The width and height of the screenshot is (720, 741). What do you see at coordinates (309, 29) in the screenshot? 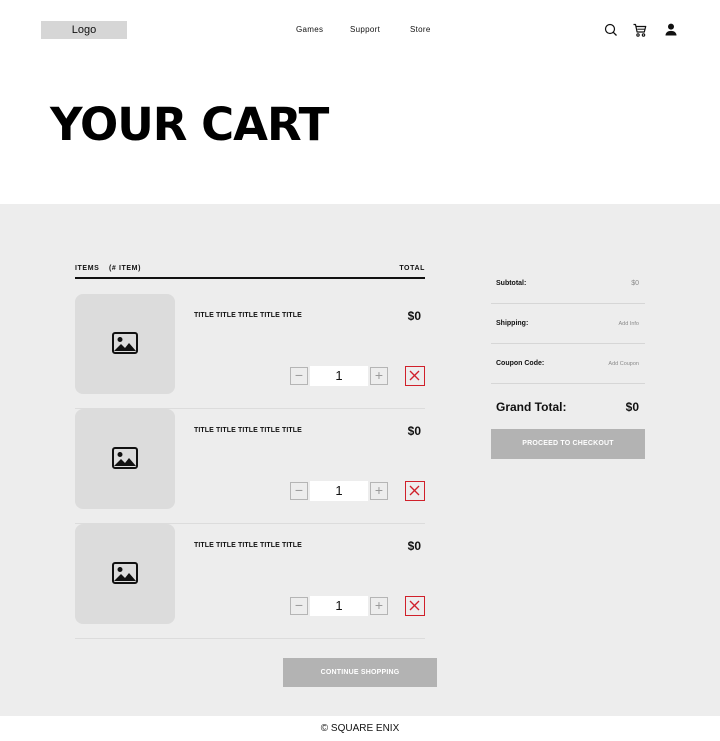
I see `nav-games: Games` at bounding box center [309, 29].